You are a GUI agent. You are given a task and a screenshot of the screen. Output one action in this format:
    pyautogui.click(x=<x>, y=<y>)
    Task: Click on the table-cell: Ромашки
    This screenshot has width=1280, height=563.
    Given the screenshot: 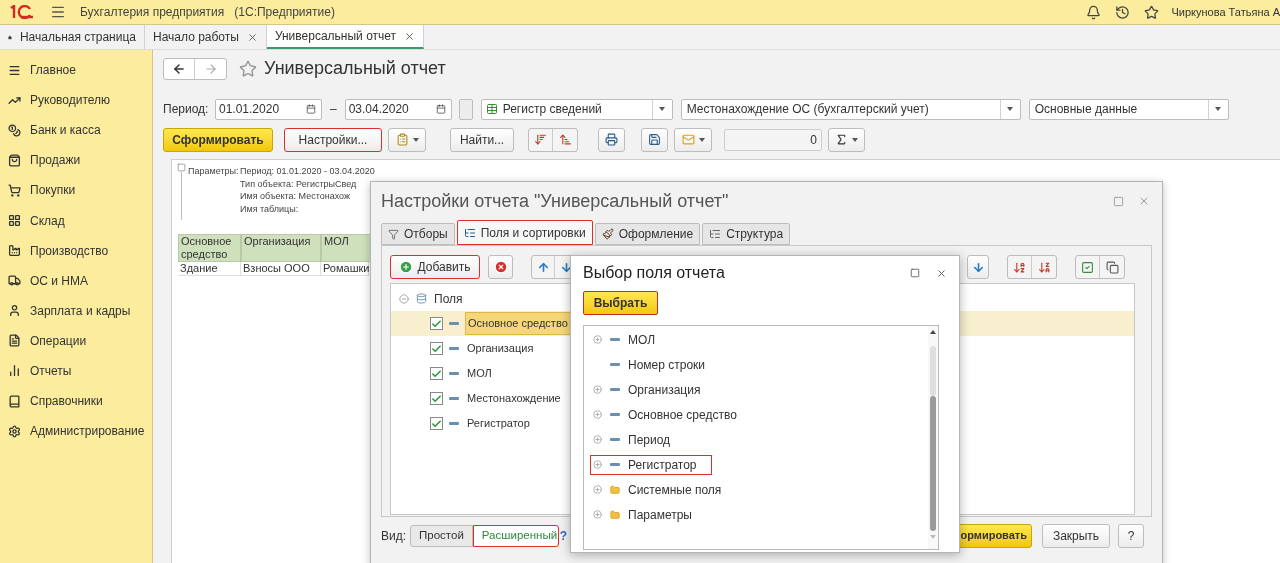 What is the action you would take?
    pyautogui.click(x=345, y=269)
    